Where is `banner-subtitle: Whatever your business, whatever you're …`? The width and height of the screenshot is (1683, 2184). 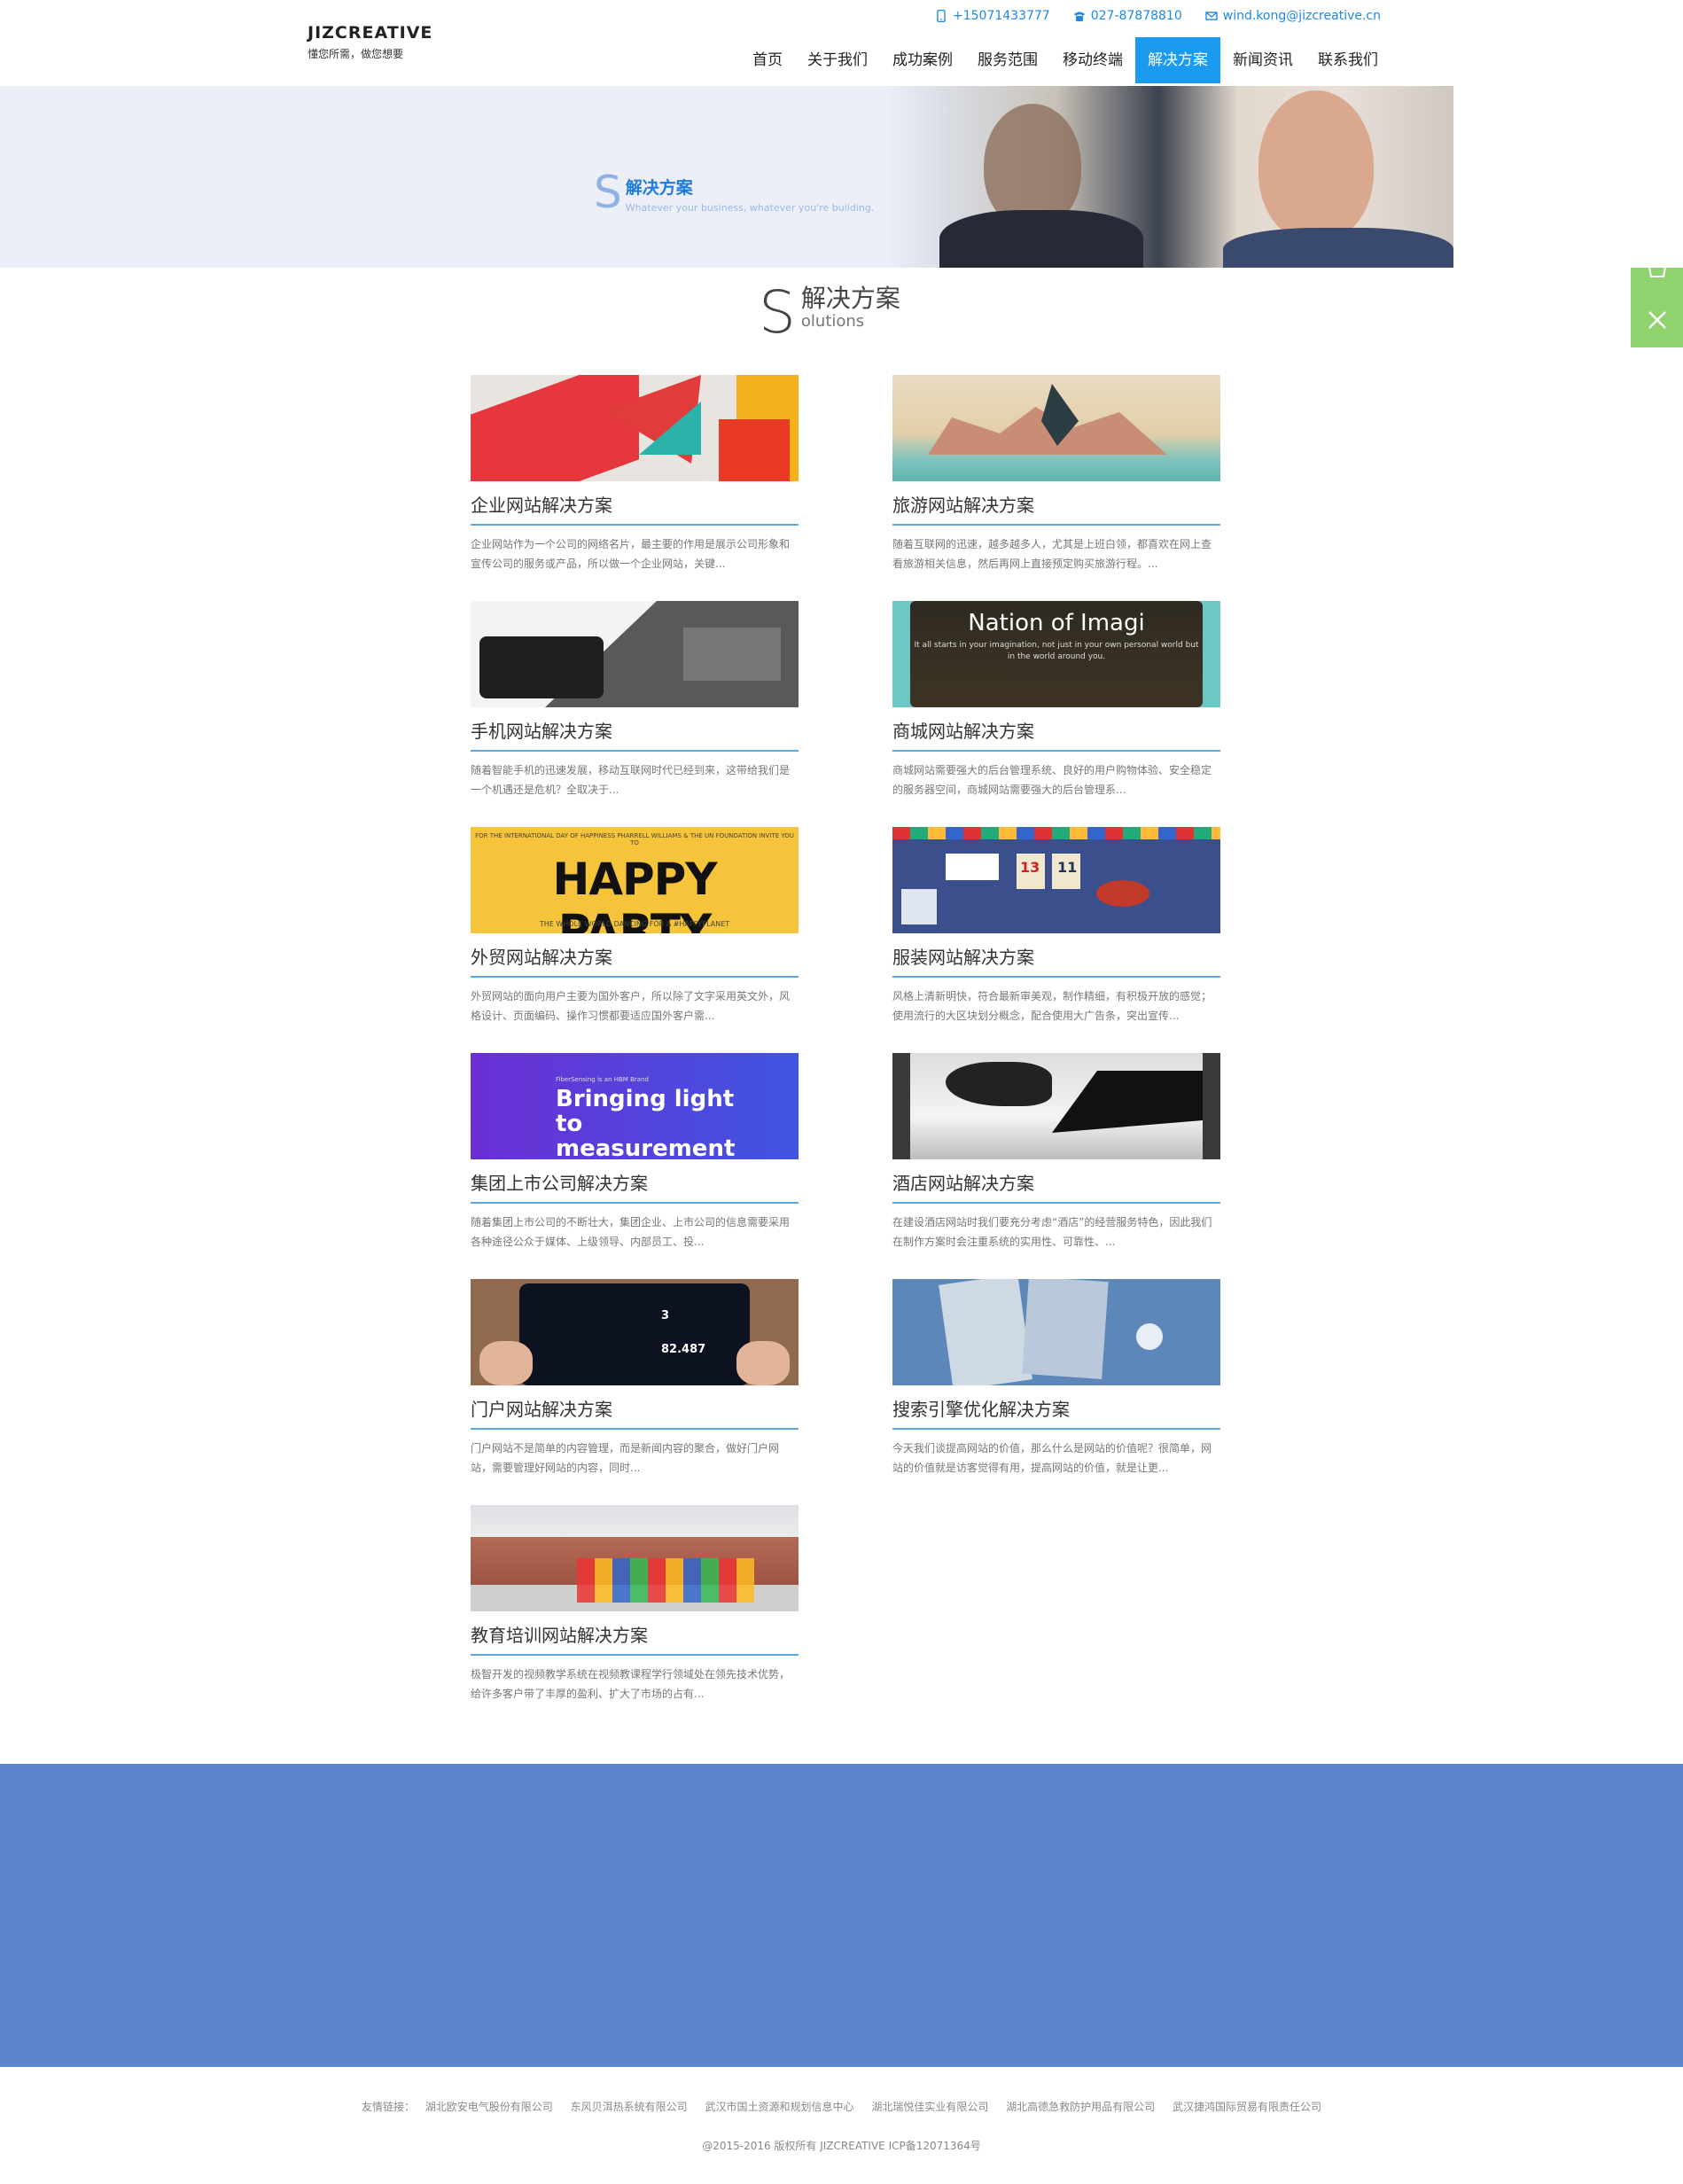 banner-subtitle: Whatever your business, whatever you're … is located at coordinates (750, 208).